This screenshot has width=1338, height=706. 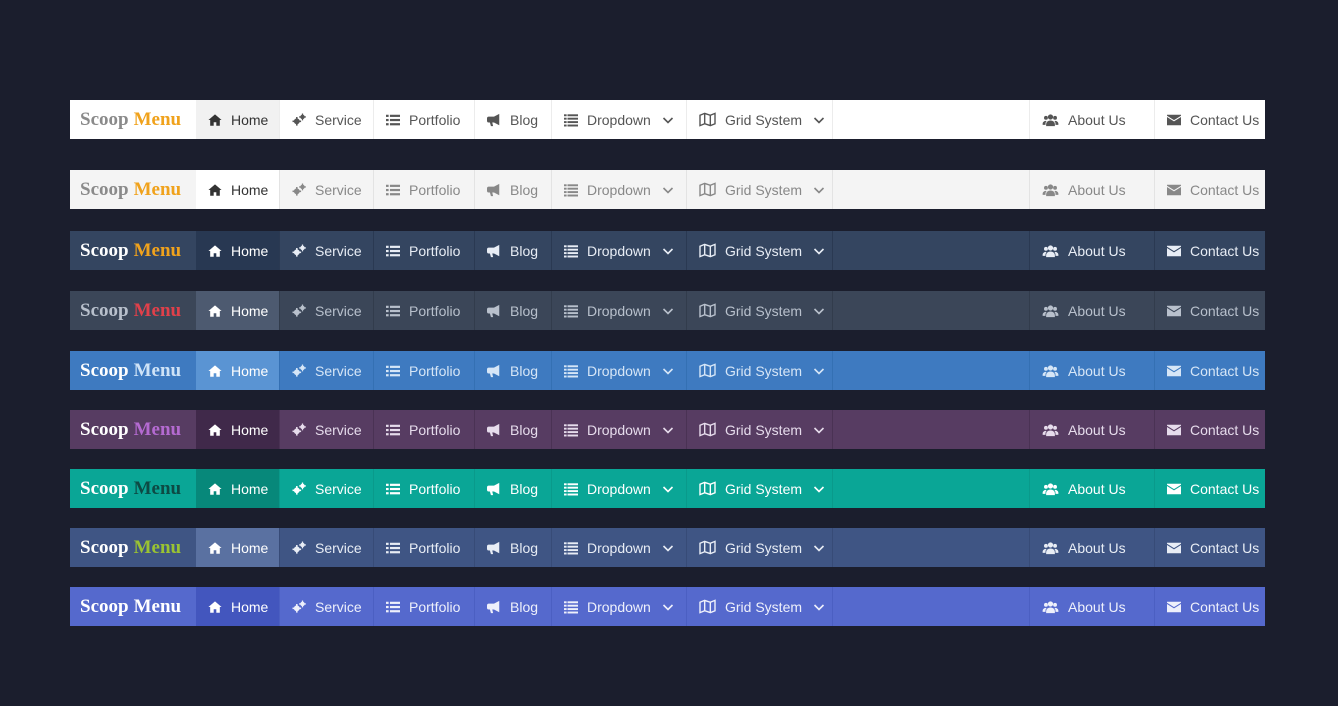 I want to click on nav-item-label: Contact Us, so click(x=1225, y=370).